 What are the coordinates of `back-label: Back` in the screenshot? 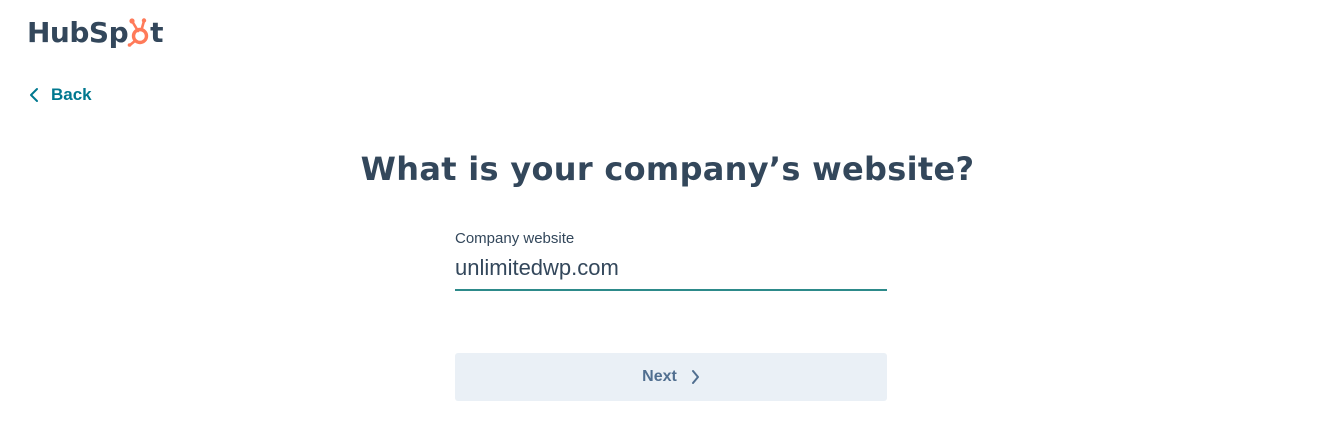 It's located at (71, 94).